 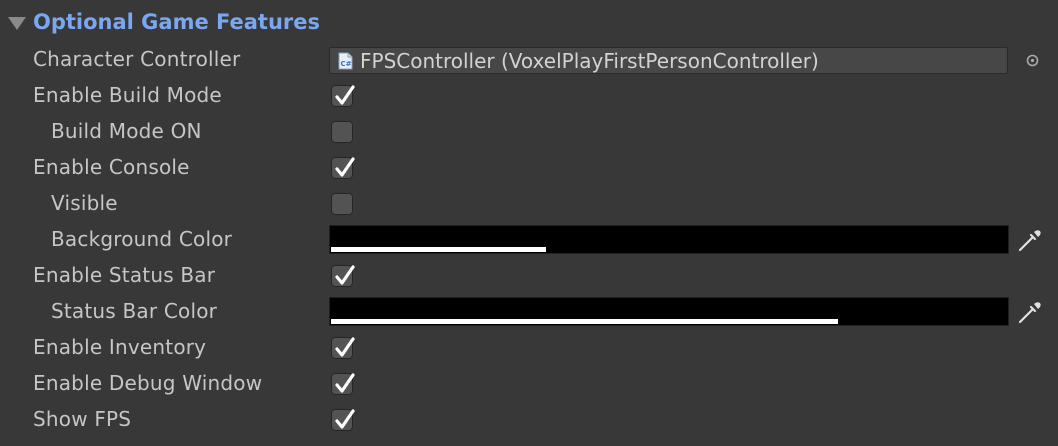 I want to click on section-title: Optional Game Features, so click(x=176, y=22).